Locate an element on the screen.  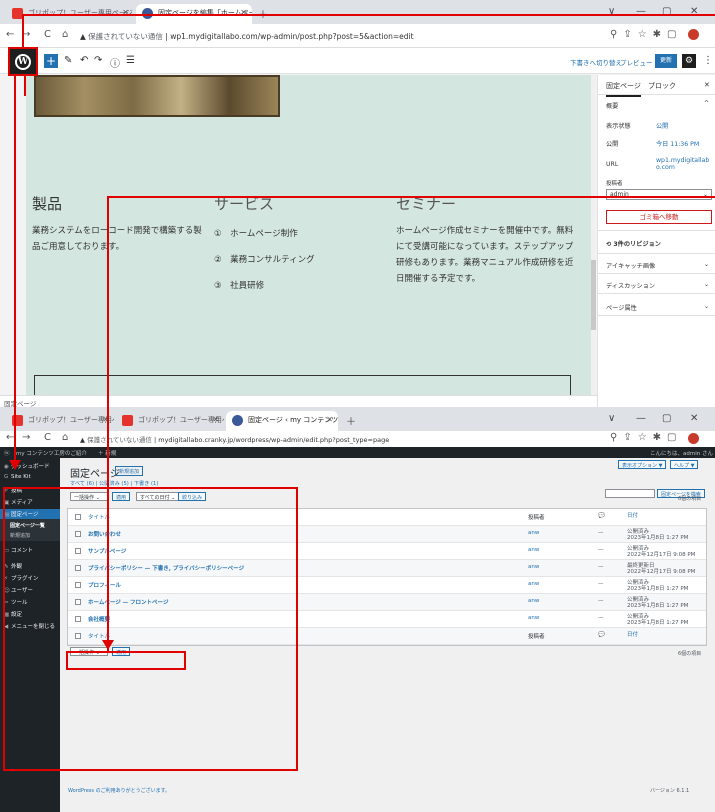
date-cell: 最終更新日 2022年12月17日 9:08 PM is located at coordinates (661, 569).